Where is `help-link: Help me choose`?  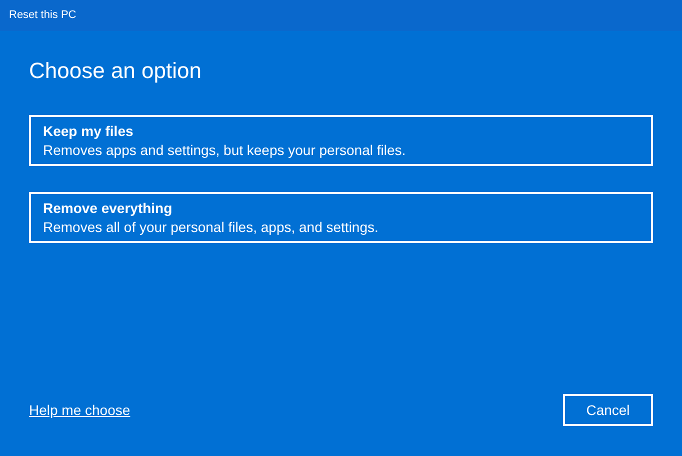 help-link: Help me choose is located at coordinates (79, 410).